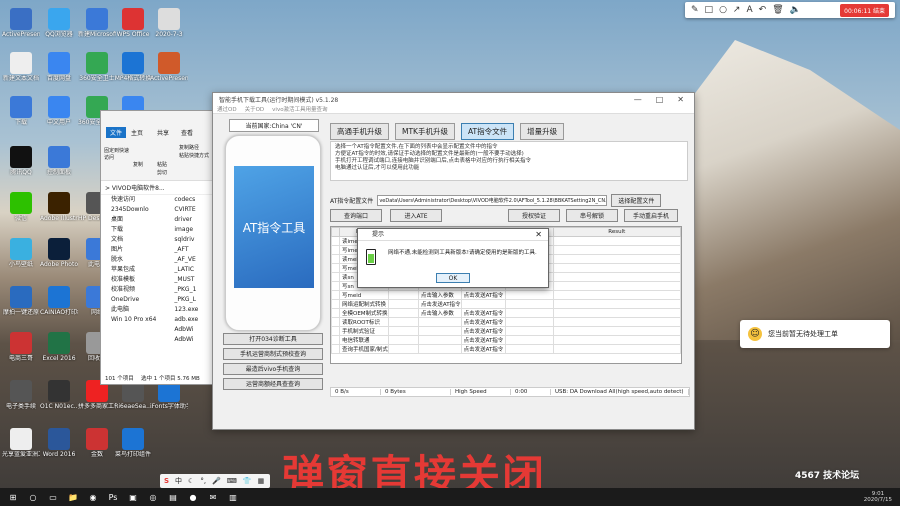  I want to click on desktop-icon: 中文用户, so click(59, 111).